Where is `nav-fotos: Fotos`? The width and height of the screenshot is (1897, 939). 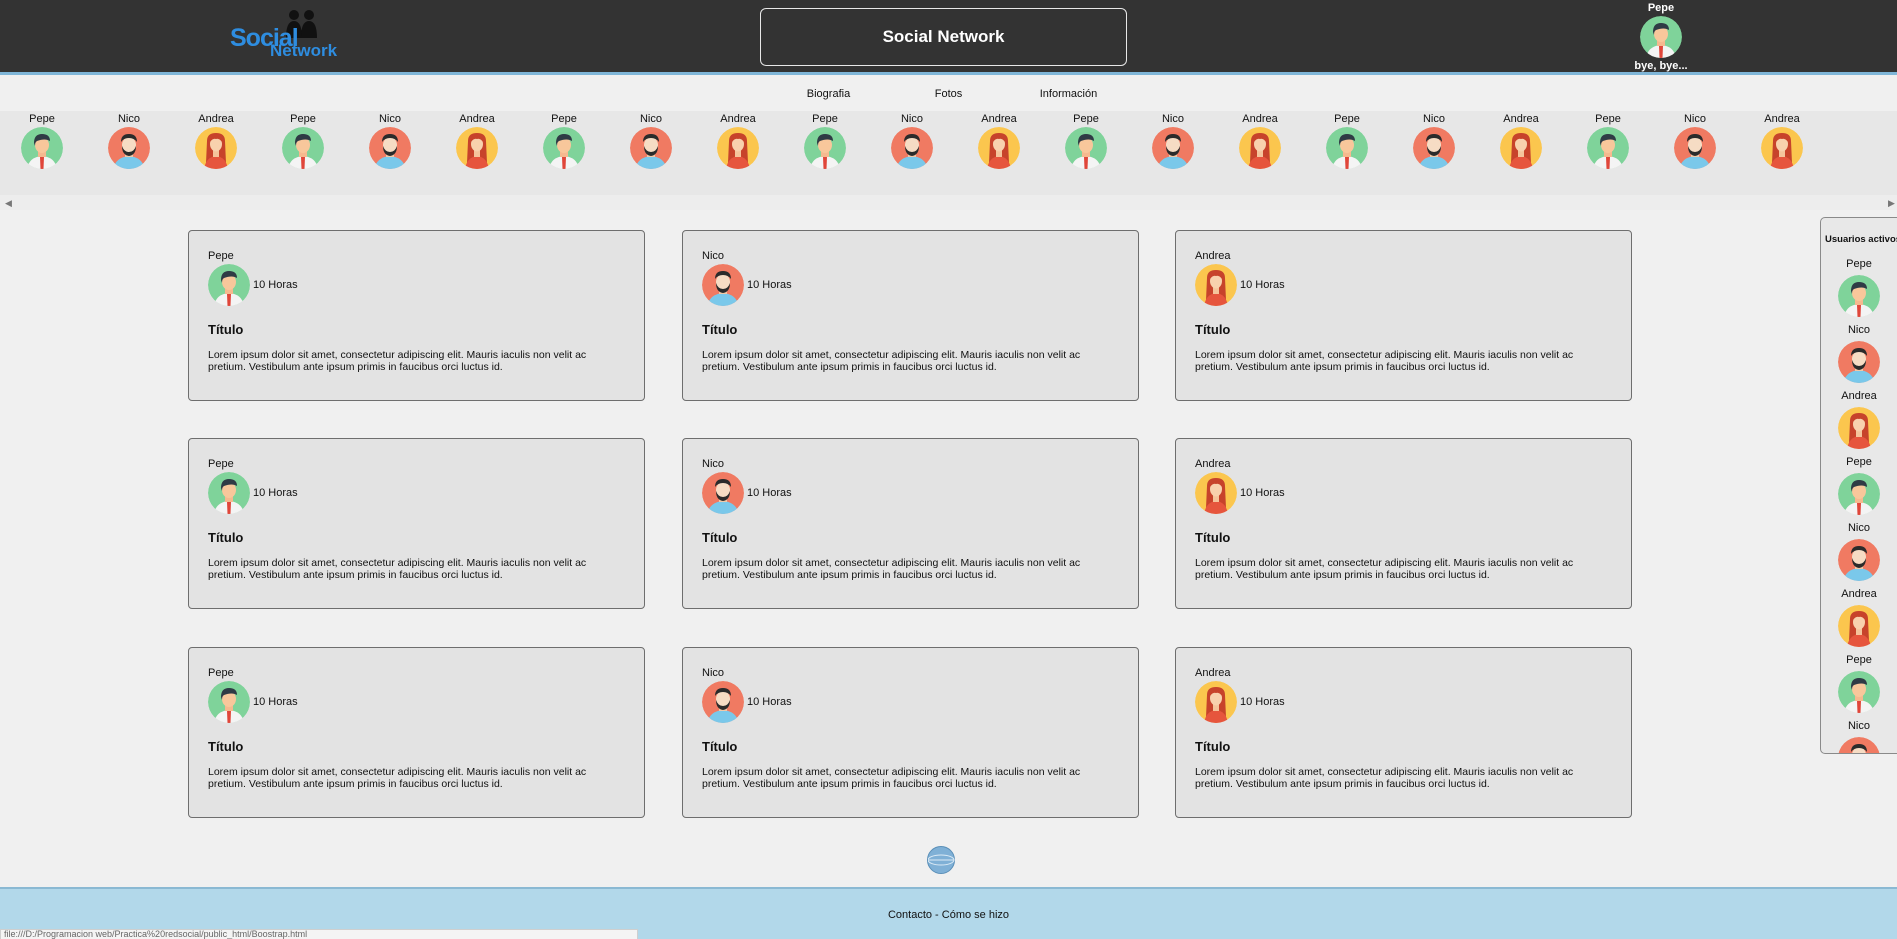
nav-fotos: Fotos is located at coordinates (949, 94).